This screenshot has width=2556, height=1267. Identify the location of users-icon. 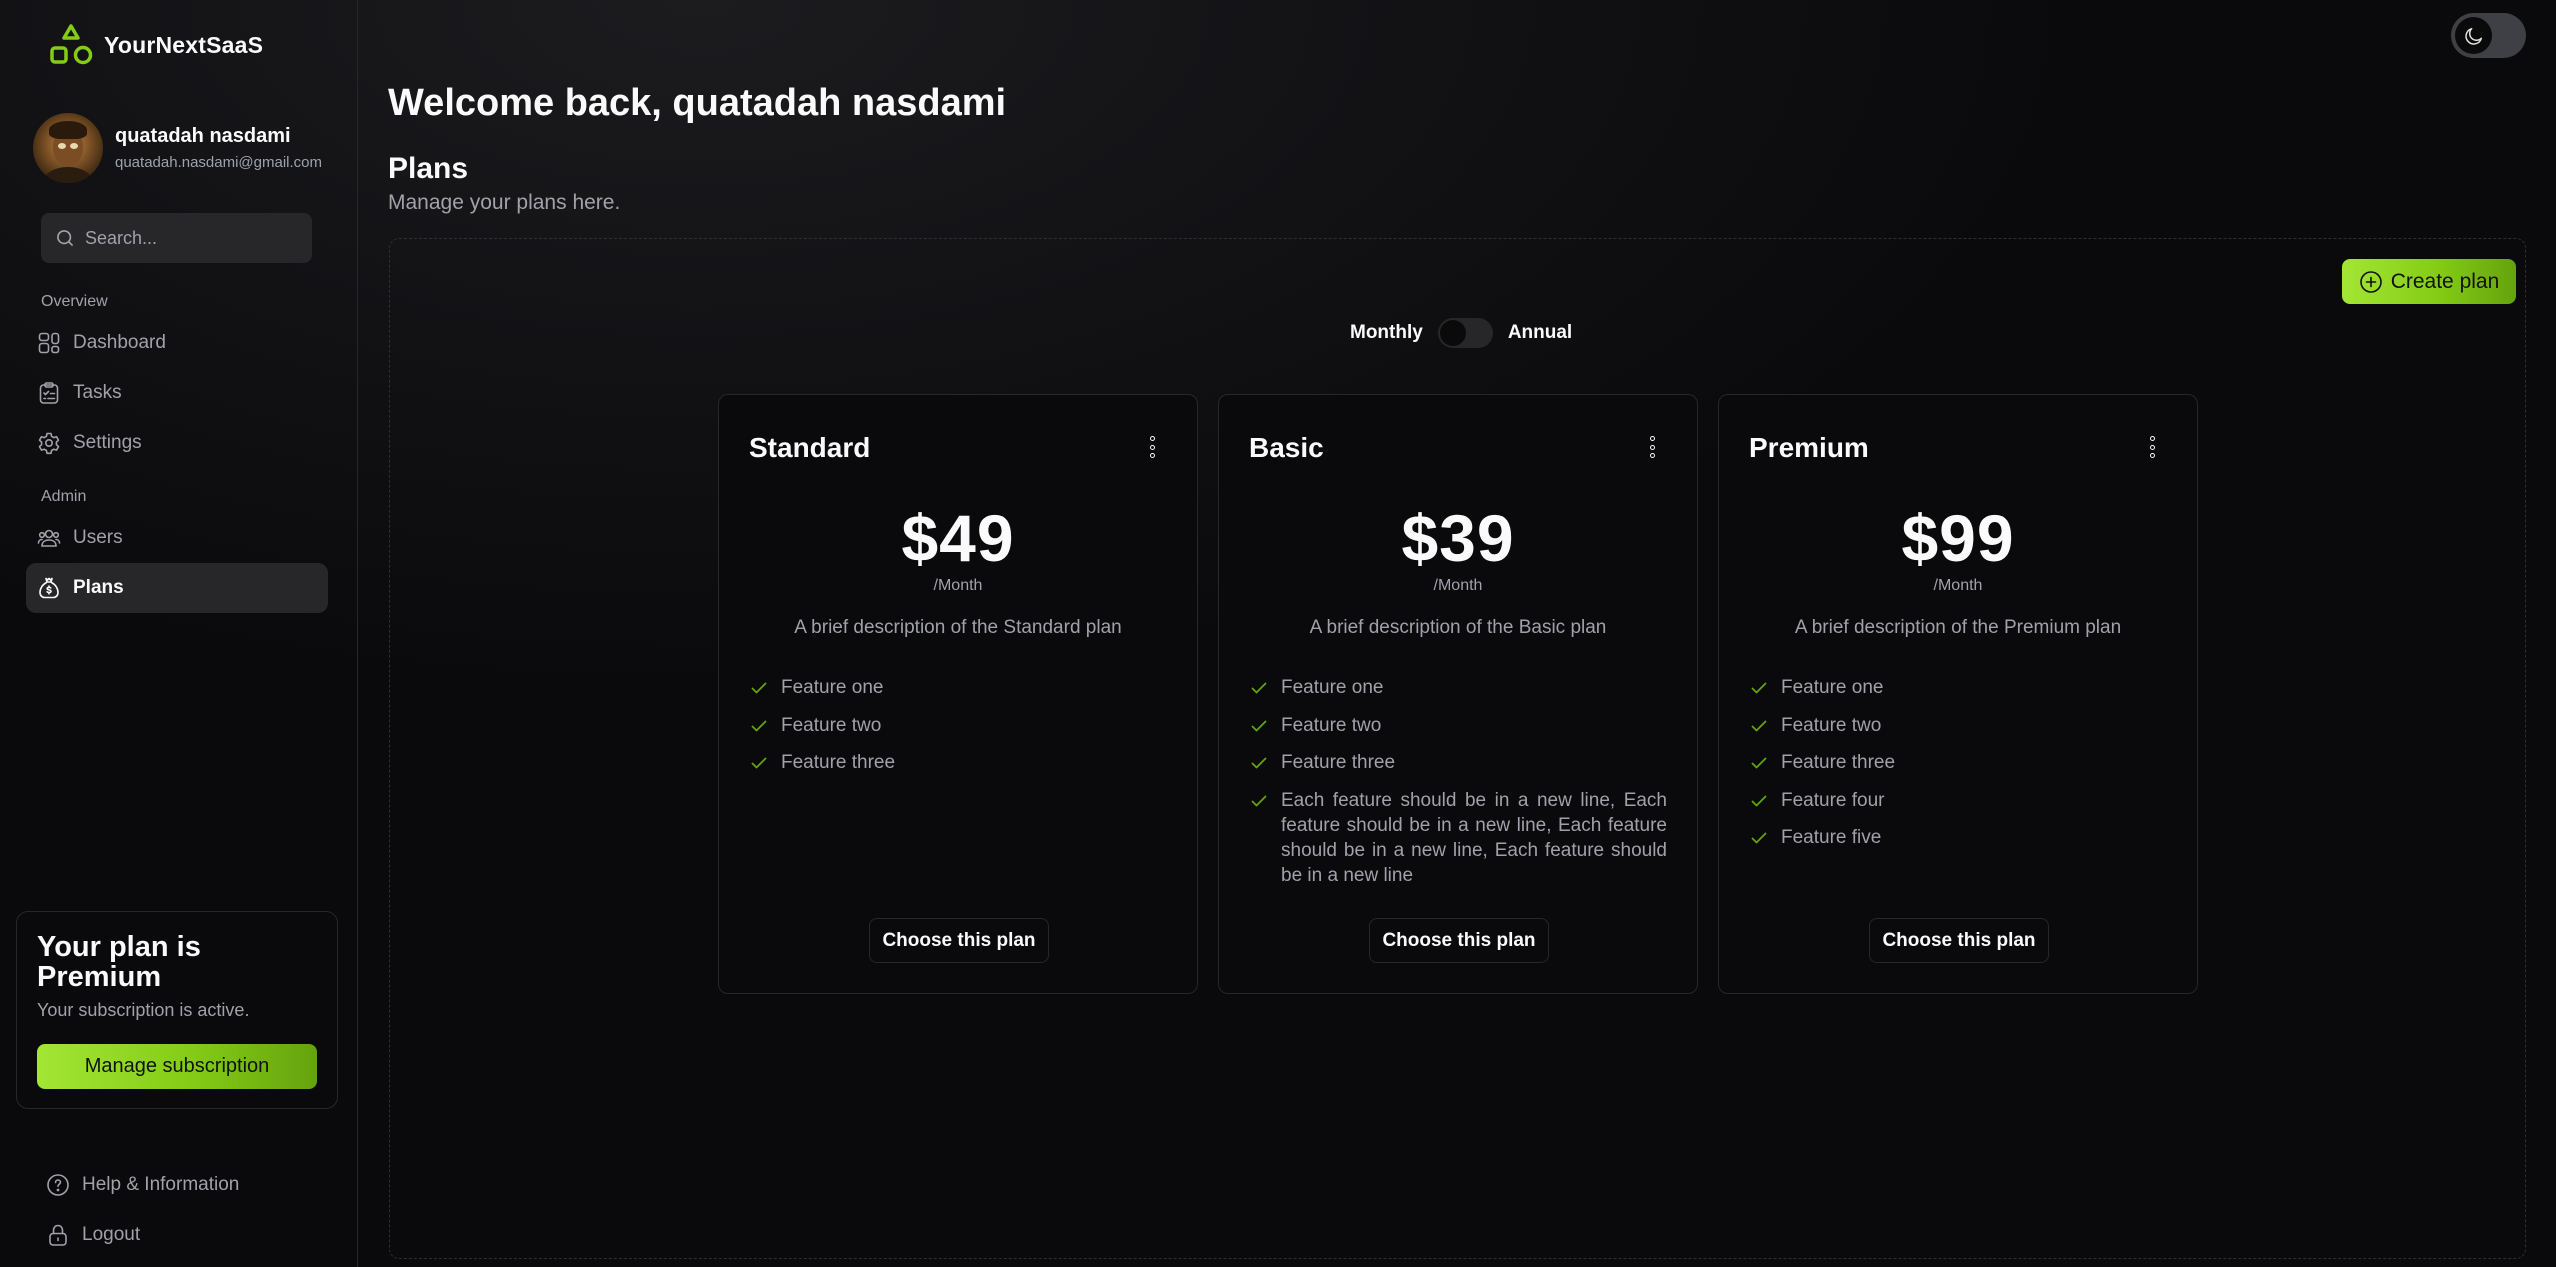
(49, 538).